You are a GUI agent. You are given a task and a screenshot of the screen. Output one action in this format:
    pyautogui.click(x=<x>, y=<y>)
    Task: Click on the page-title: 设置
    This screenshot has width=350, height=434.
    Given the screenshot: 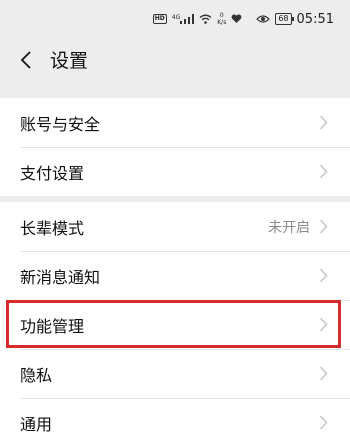 What is the action you would take?
    pyautogui.click(x=69, y=61)
    